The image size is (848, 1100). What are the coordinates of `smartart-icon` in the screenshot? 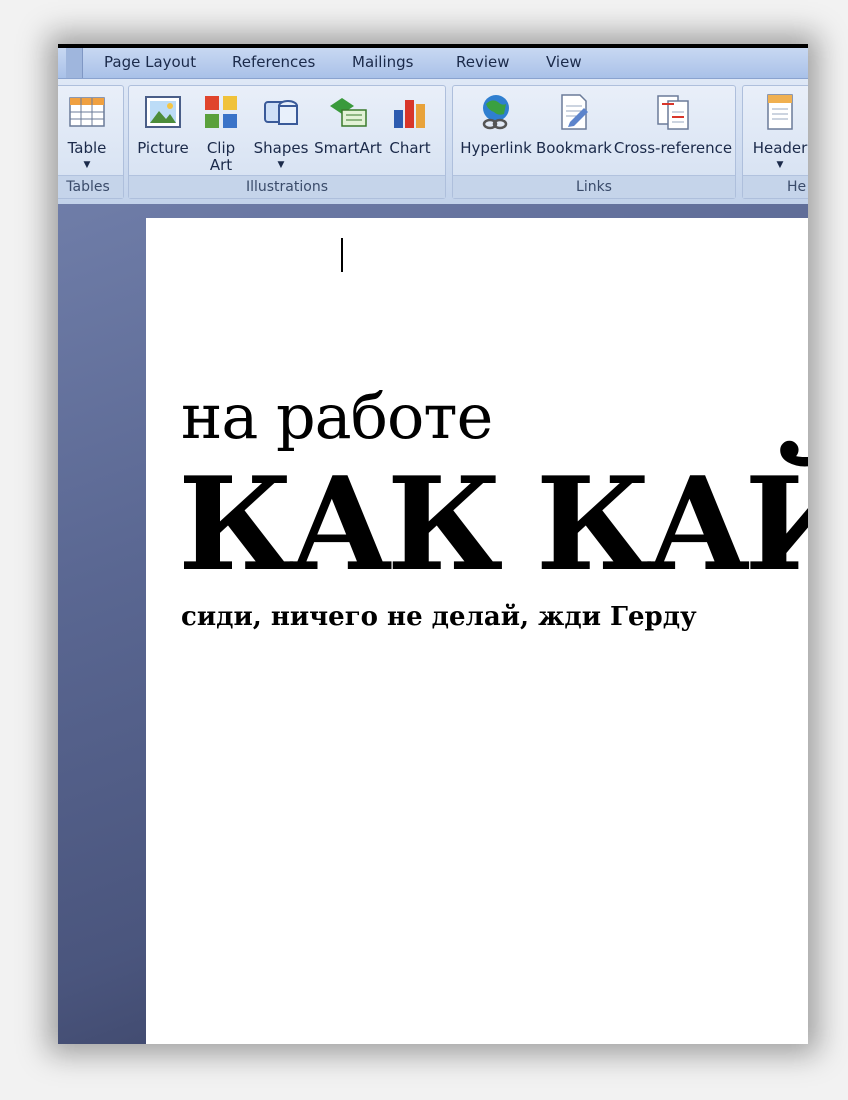 It's located at (348, 112).